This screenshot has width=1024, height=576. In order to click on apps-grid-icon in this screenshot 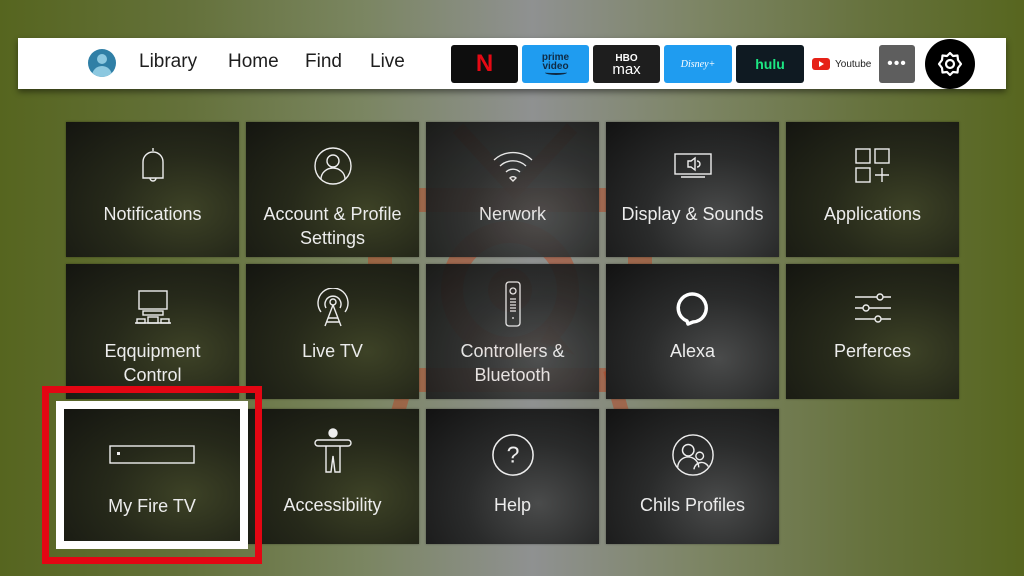, I will do `click(873, 166)`.